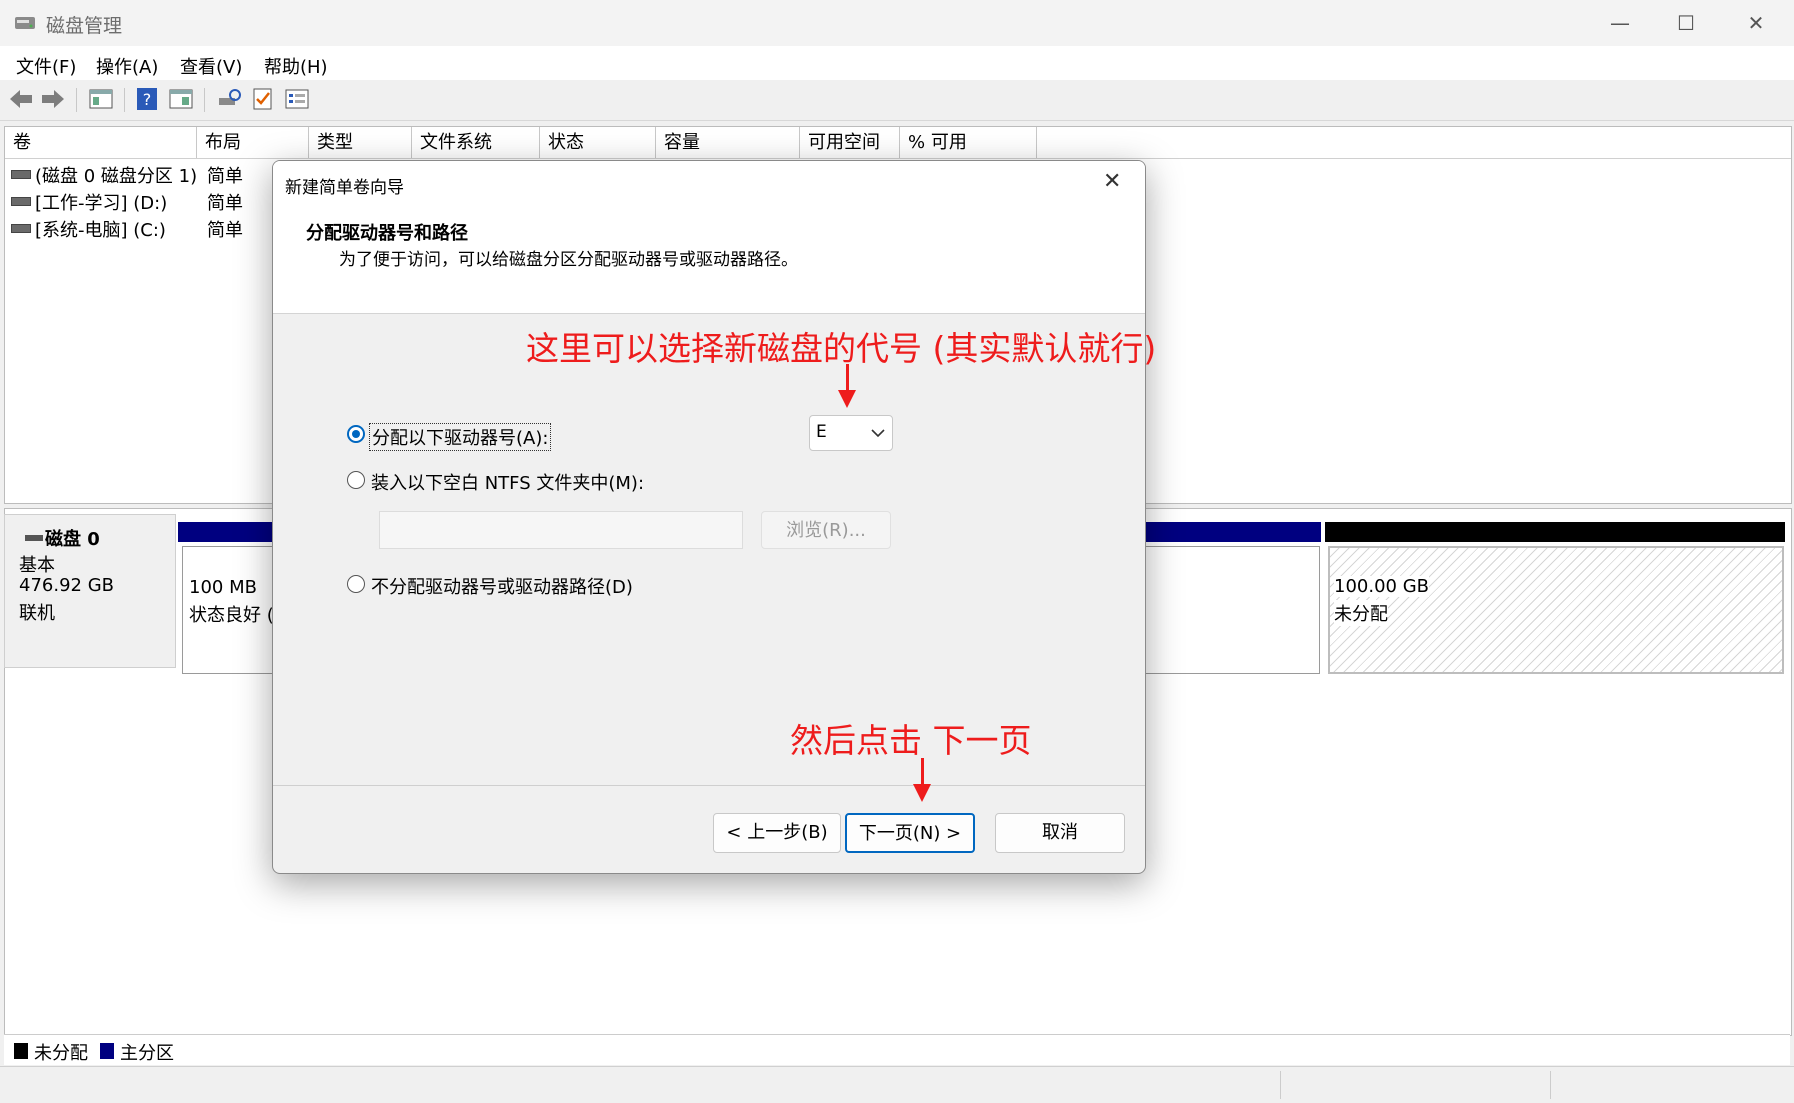 This screenshot has width=1794, height=1103. Describe the element at coordinates (46, 66) in the screenshot. I see `menu-file: 文件(F)` at that location.